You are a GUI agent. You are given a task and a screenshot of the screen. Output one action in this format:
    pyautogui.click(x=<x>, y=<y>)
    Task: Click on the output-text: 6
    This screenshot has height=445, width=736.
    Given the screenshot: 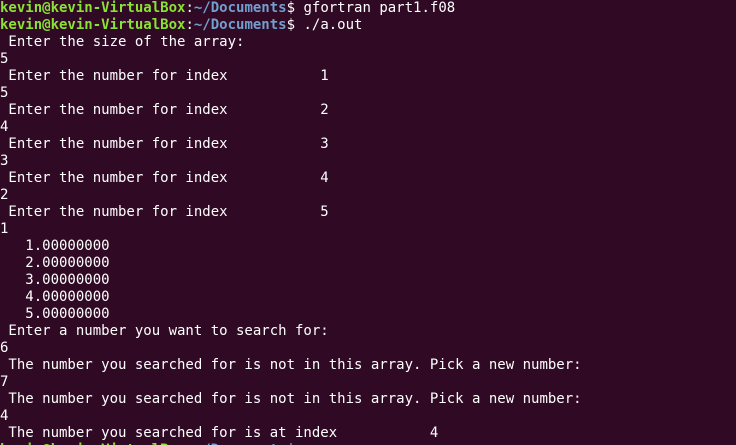 What is the action you would take?
    pyautogui.click(x=4, y=348)
    